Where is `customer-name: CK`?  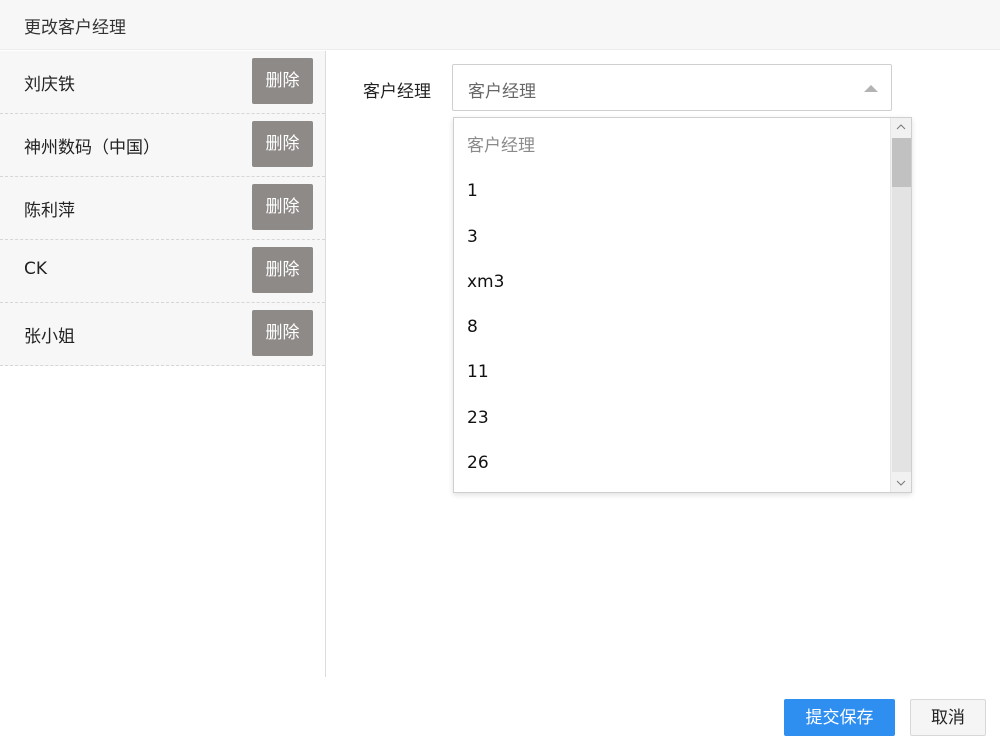
customer-name: CK is located at coordinates (36, 269).